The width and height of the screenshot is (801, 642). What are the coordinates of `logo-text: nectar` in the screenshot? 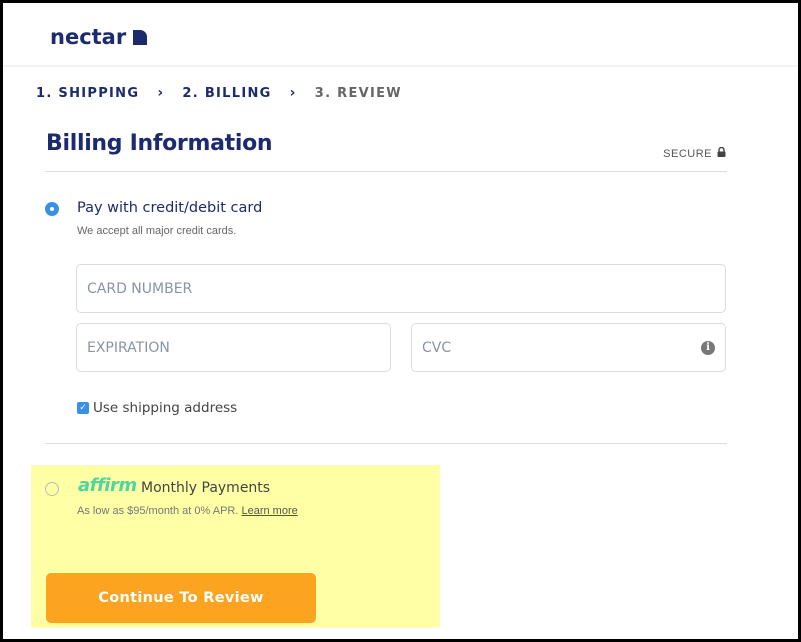 It's located at (88, 37).